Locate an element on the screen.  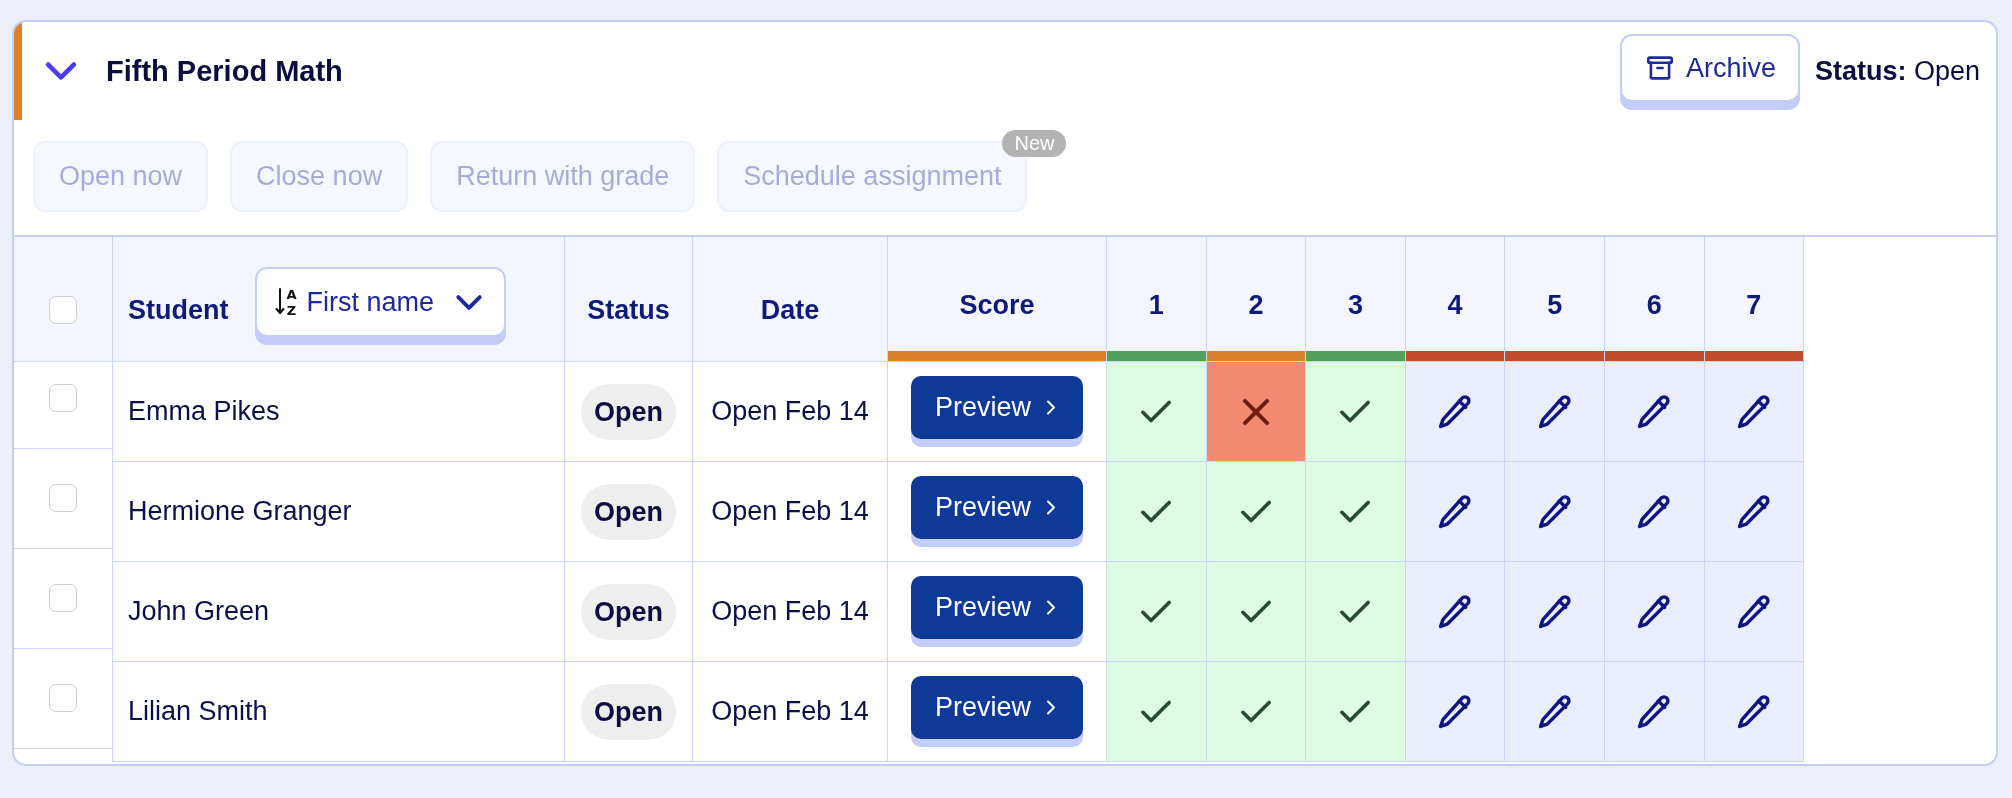
column-header: 5 is located at coordinates (1555, 305).